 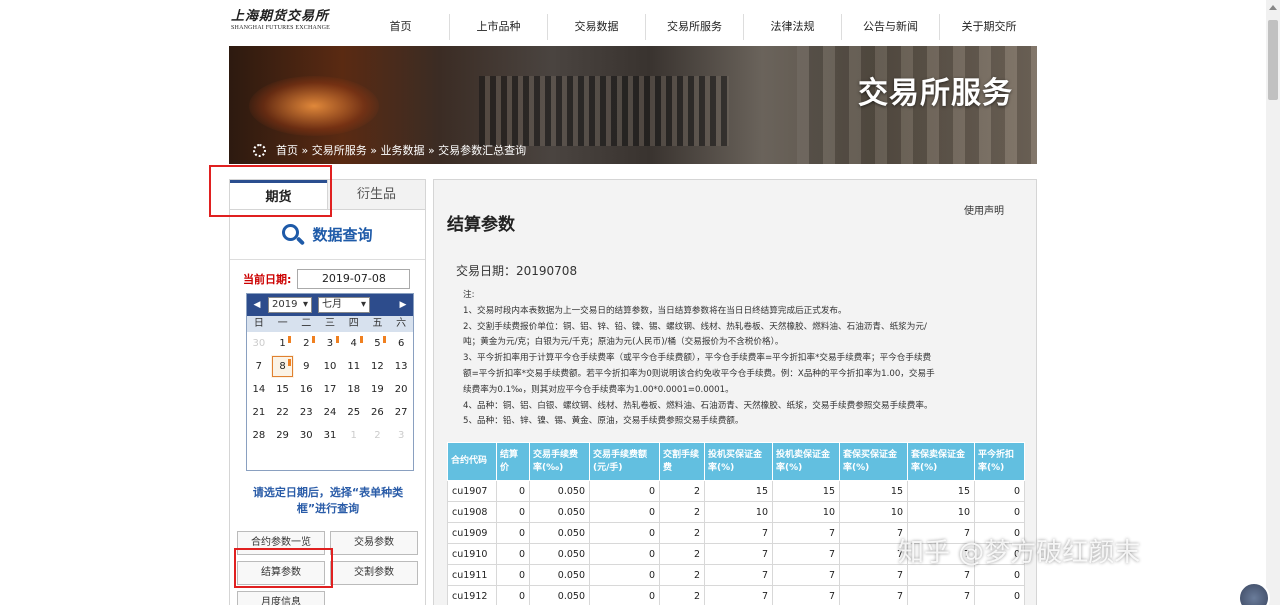 What do you see at coordinates (736, 512) in the screenshot?
I see `table-row: cu1908 0 0.050 0 2 10 10 10 10 0` at bounding box center [736, 512].